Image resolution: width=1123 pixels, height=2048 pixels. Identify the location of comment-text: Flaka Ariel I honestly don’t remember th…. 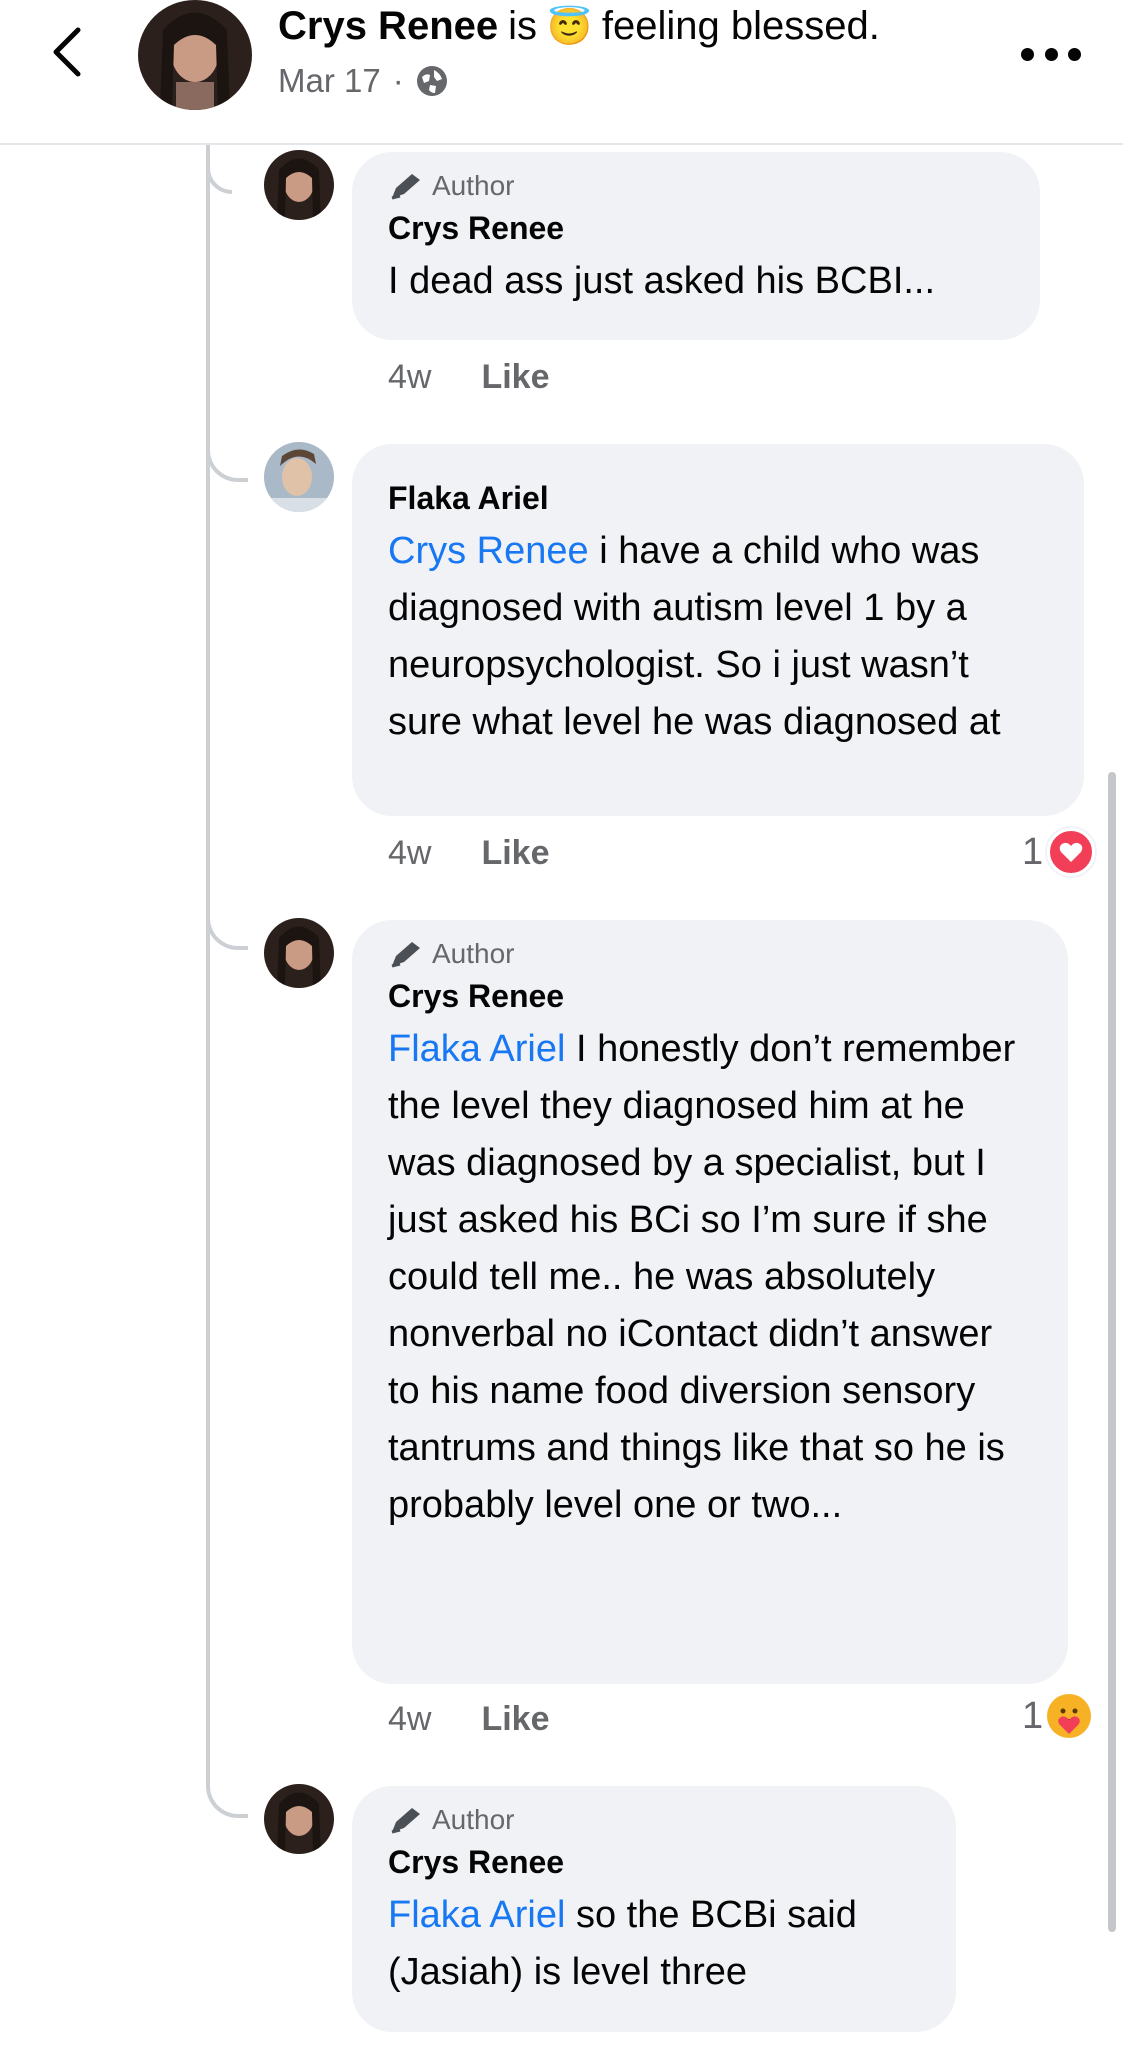
(710, 1277).